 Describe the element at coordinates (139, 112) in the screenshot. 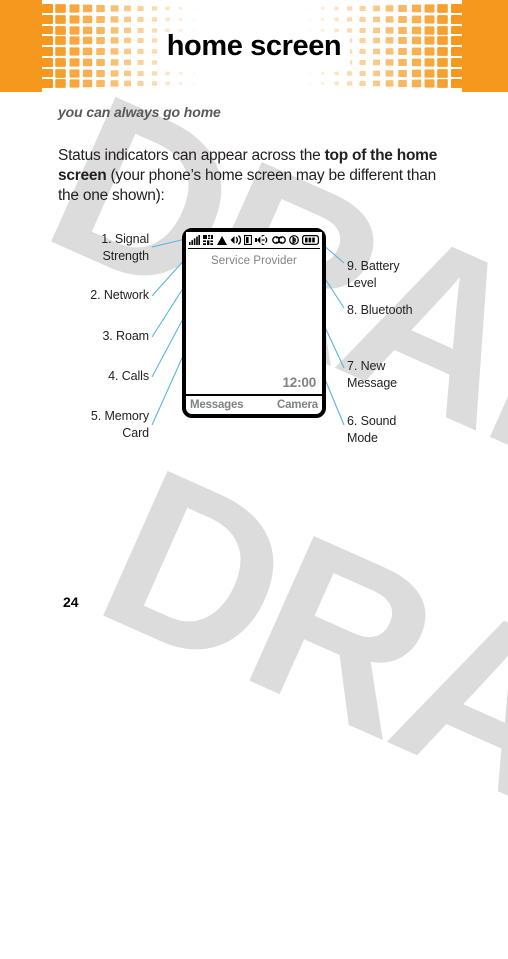

I see `section-subtitle: you can always go home` at that location.